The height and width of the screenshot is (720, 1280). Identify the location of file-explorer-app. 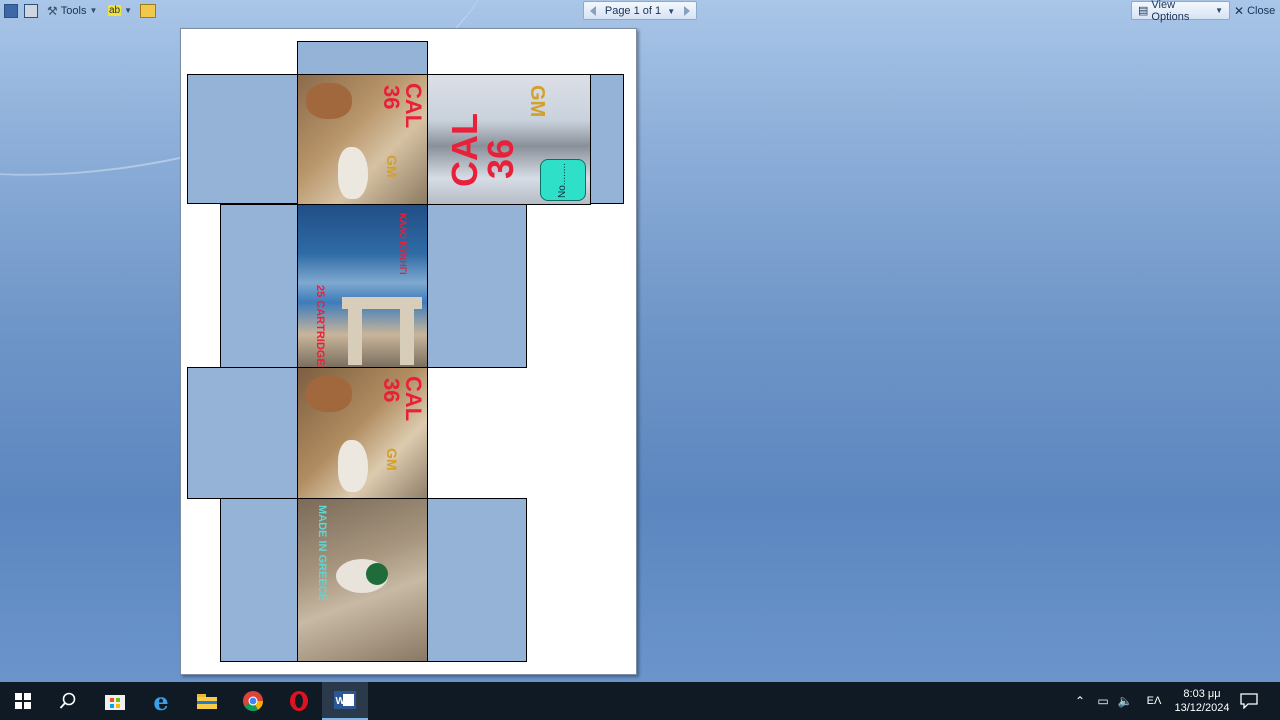
(207, 701).